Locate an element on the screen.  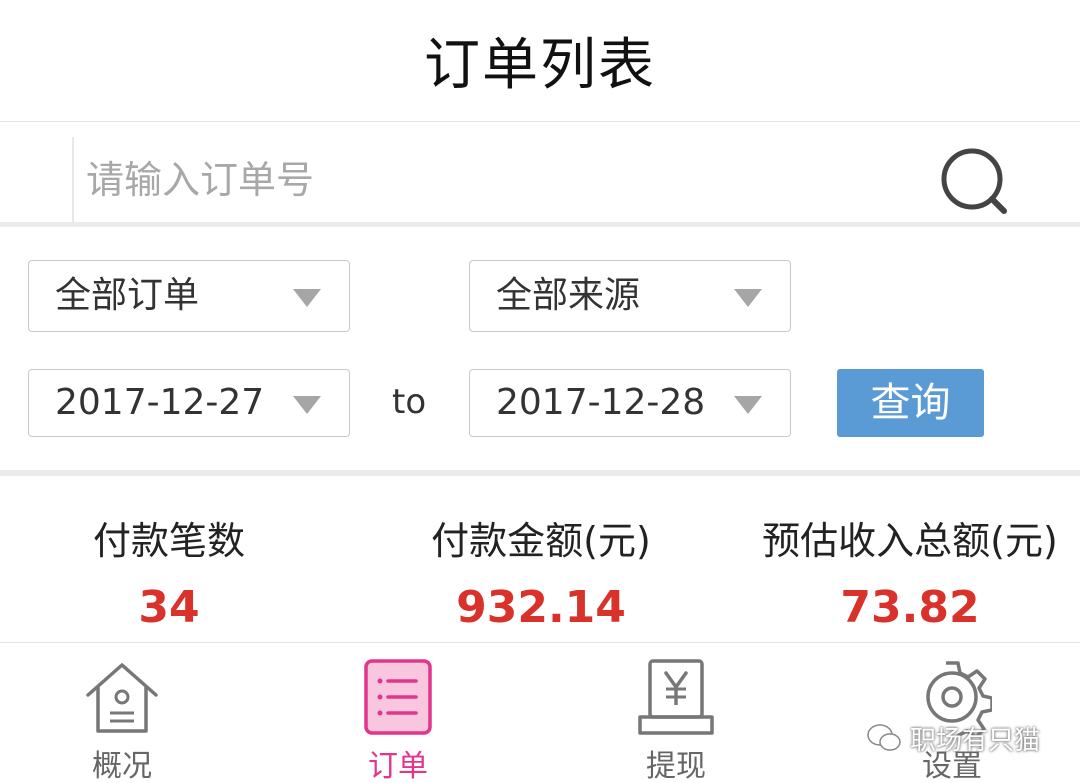
search-icon is located at coordinates (974, 181).